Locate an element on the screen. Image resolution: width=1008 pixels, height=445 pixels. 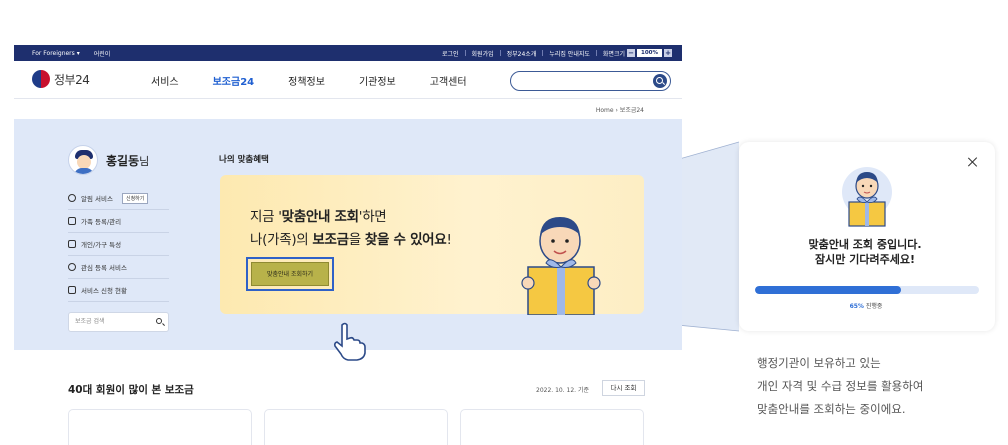
nav-agency-info: 기관정보 is located at coordinates (377, 80).